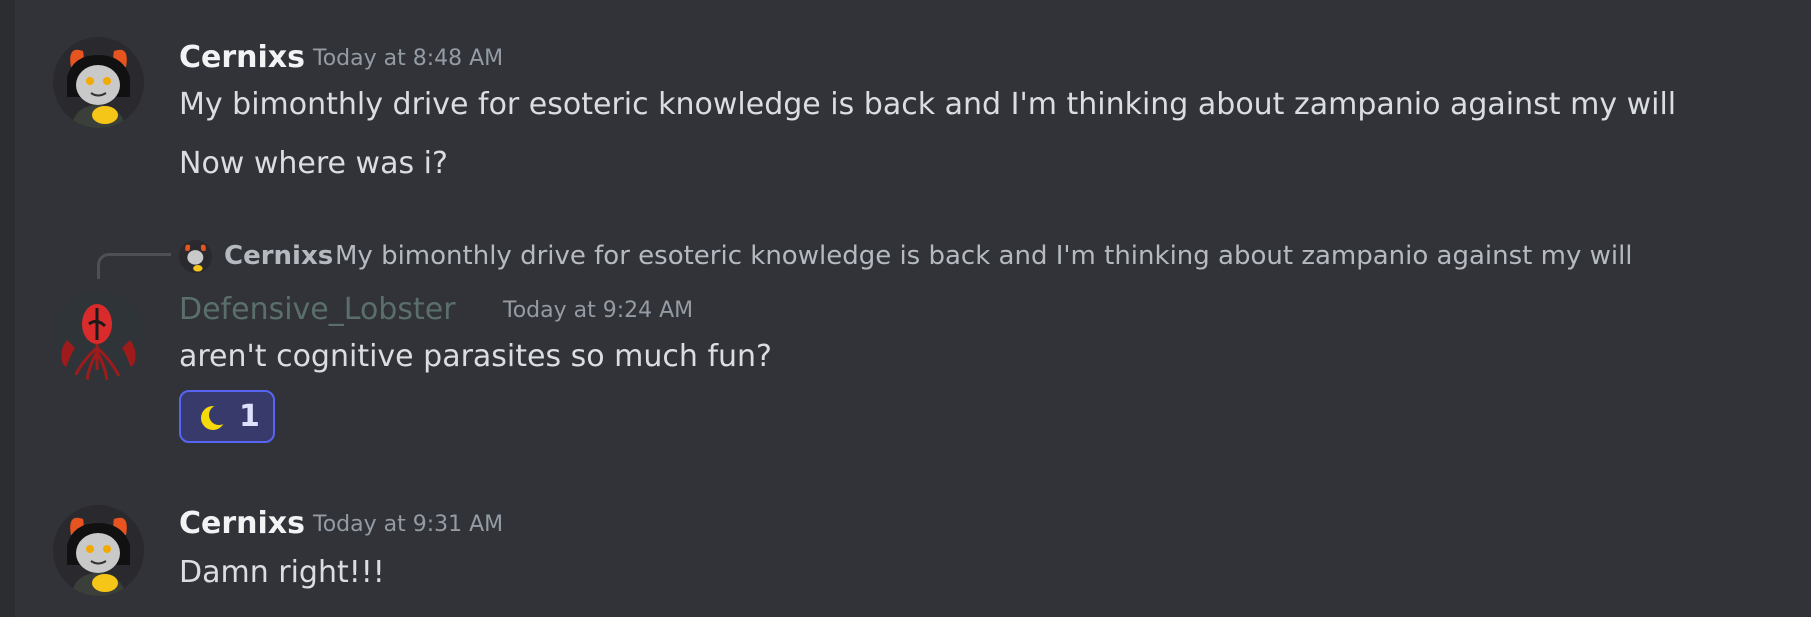  I want to click on message-text: aren't cognitive parasites so much fun?, so click(475, 356).